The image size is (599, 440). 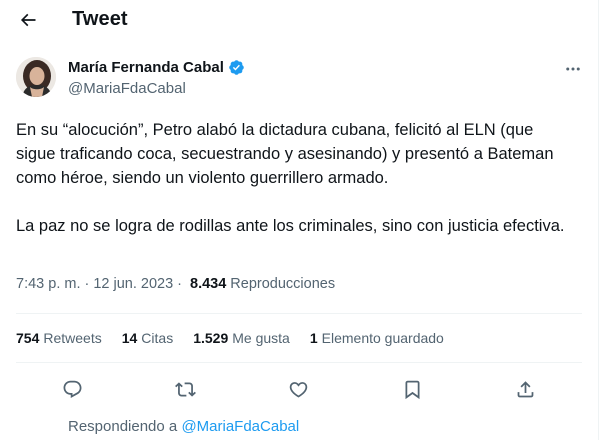 I want to click on bookmarks-stat: 1 Elemento guardado, so click(x=377, y=338).